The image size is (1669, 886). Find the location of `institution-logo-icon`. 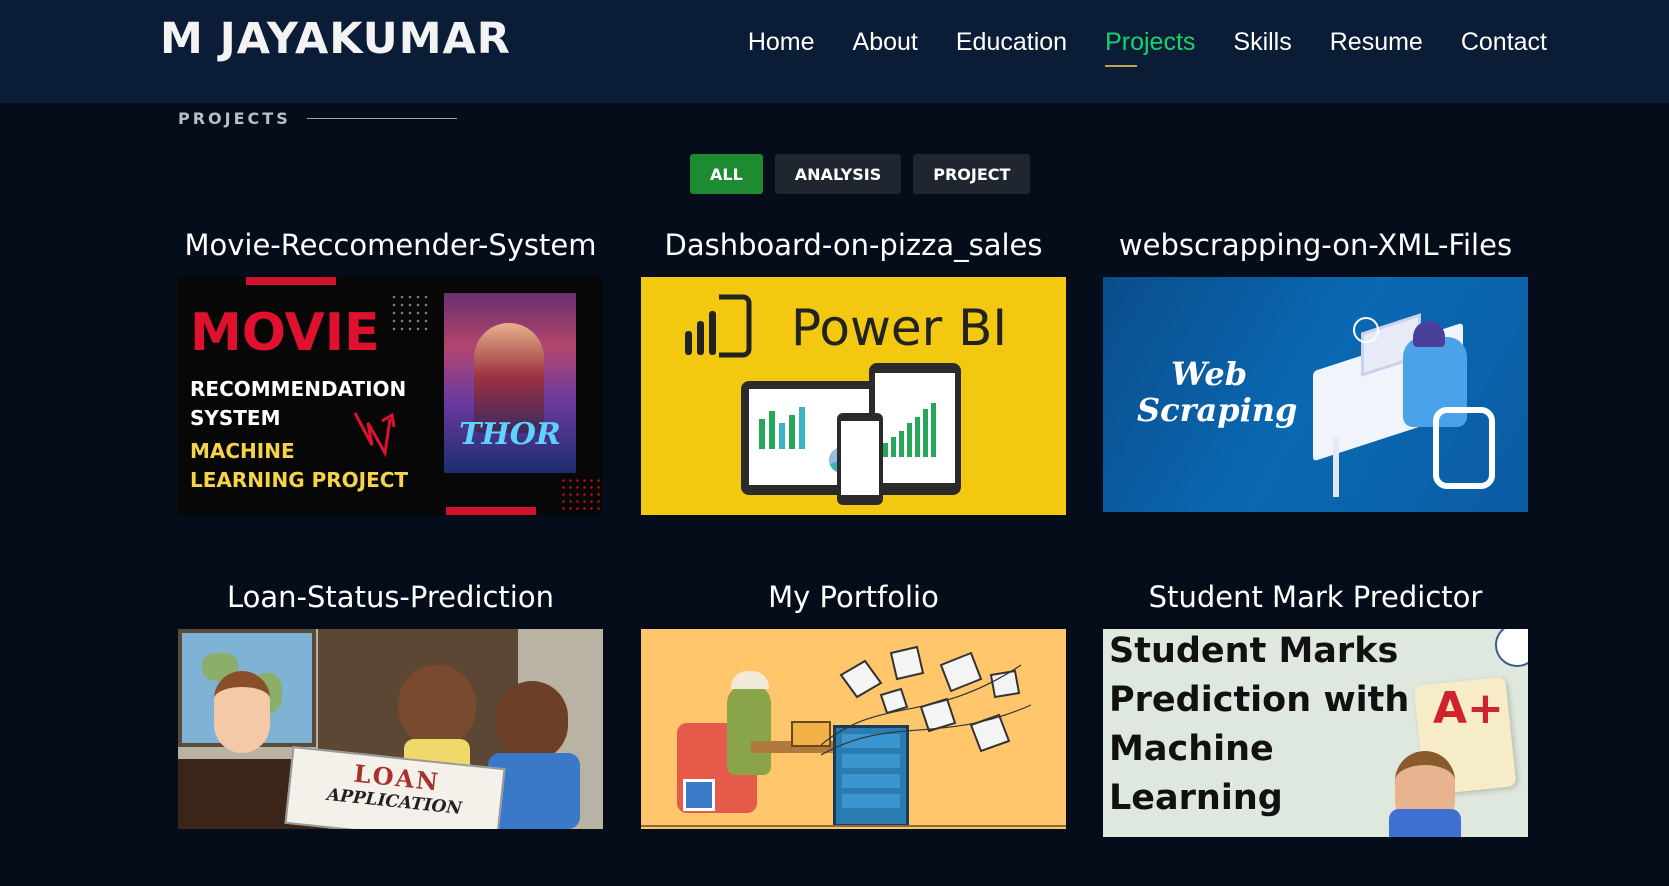

institution-logo-icon is located at coordinates (1511, 648).